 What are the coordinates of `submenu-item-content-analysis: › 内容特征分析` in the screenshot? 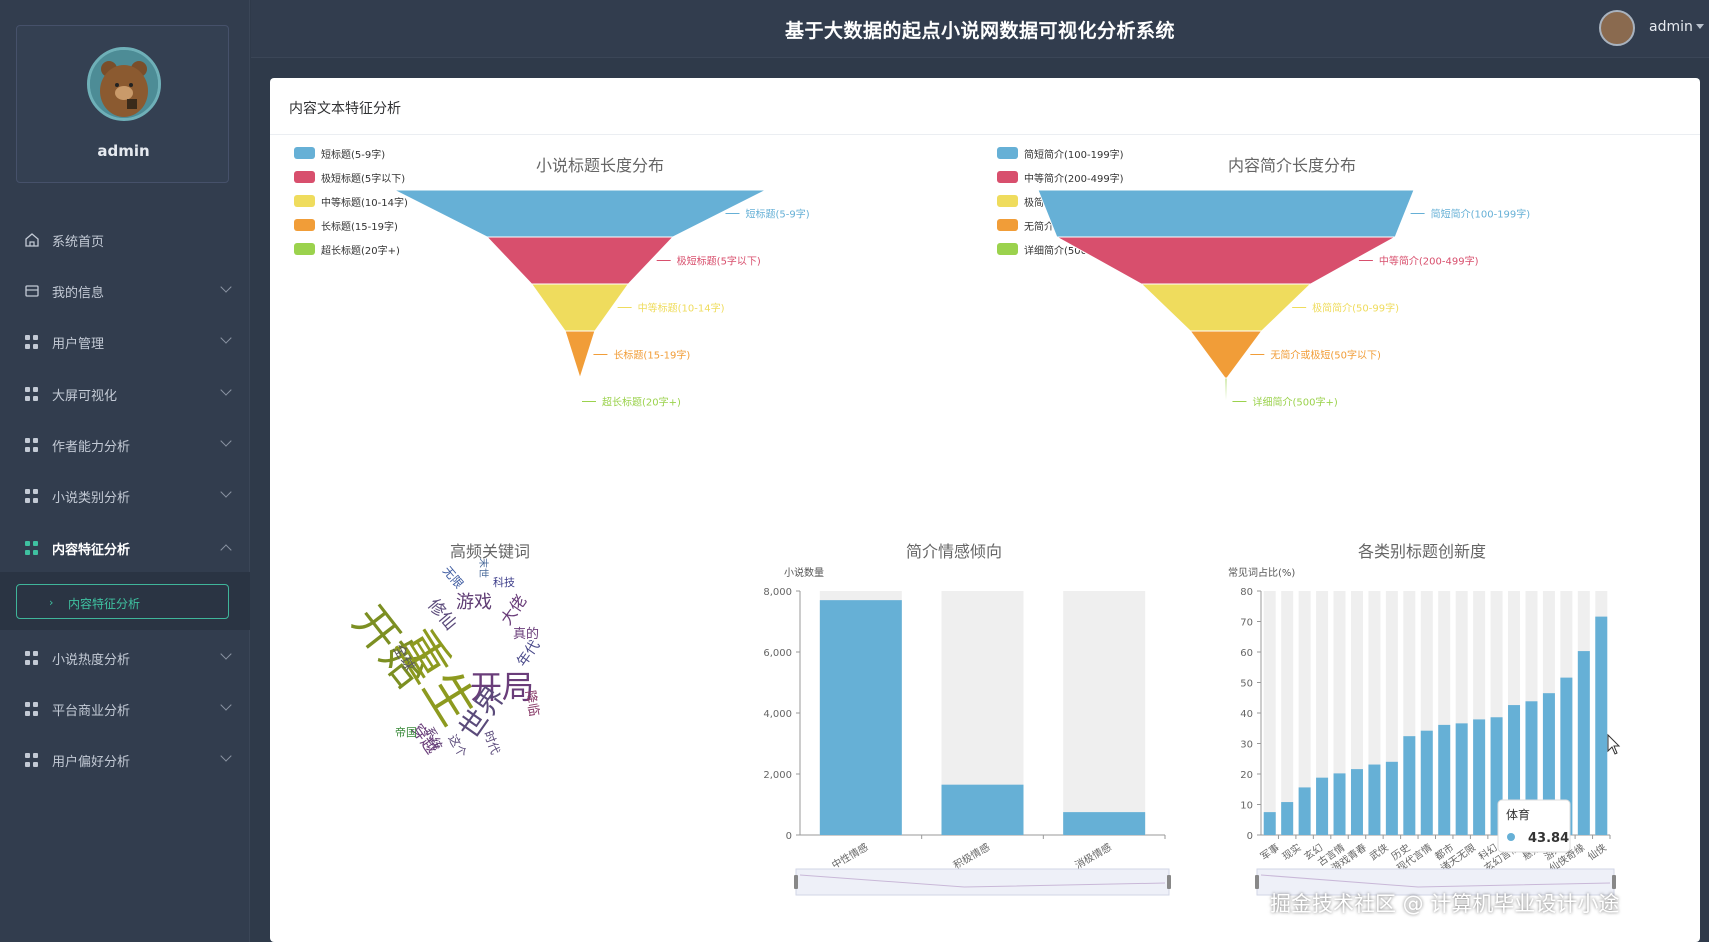 It's located at (122, 601).